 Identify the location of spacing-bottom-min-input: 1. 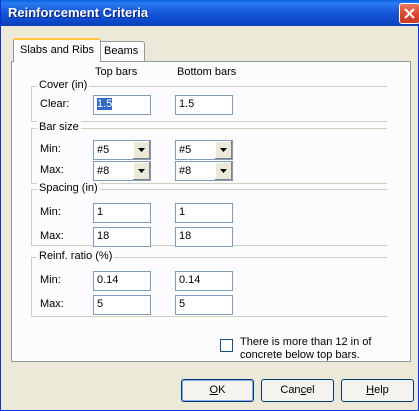
(204, 213).